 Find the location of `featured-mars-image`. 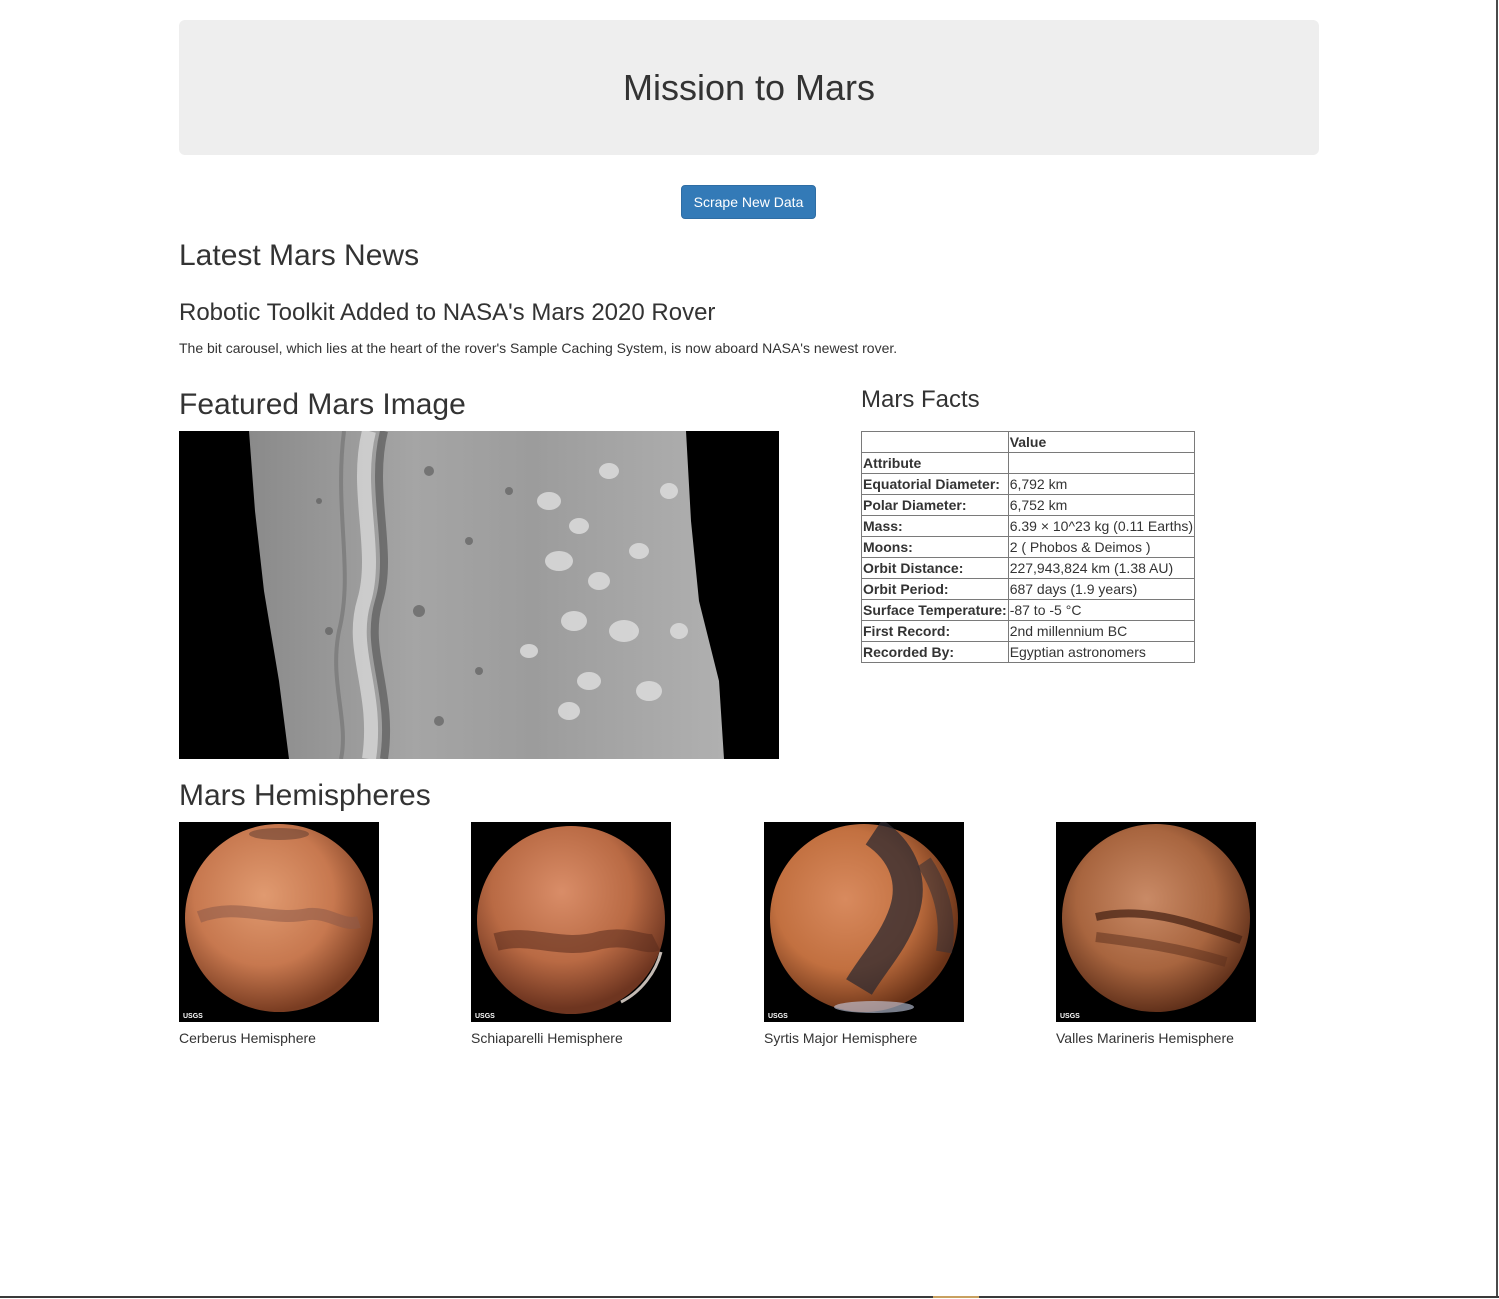

featured-mars-image is located at coordinates (479, 595).